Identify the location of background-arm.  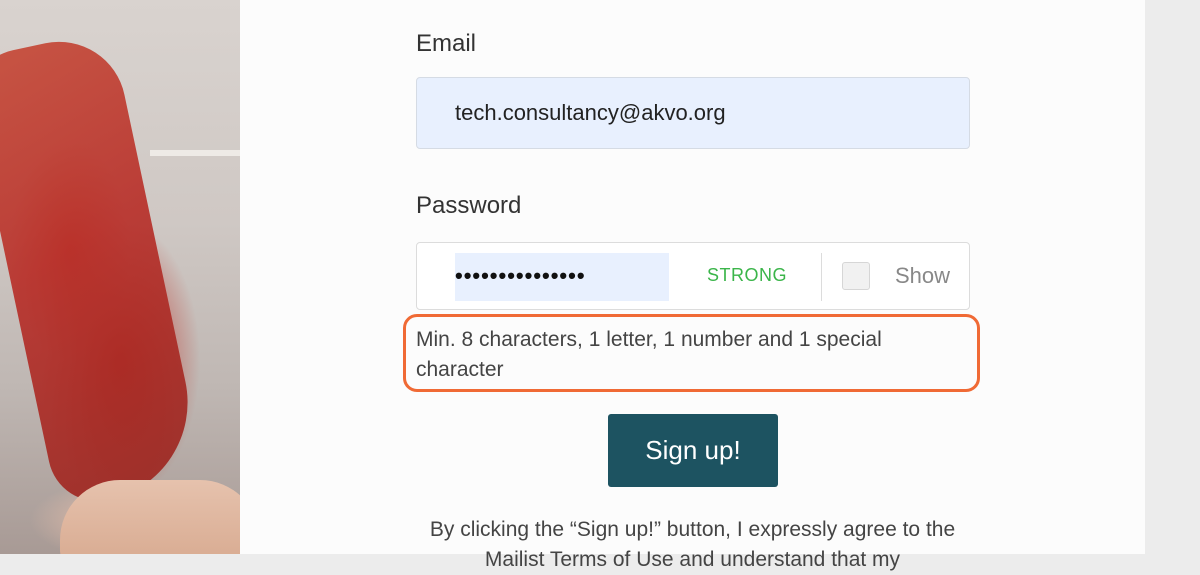
(103, 270).